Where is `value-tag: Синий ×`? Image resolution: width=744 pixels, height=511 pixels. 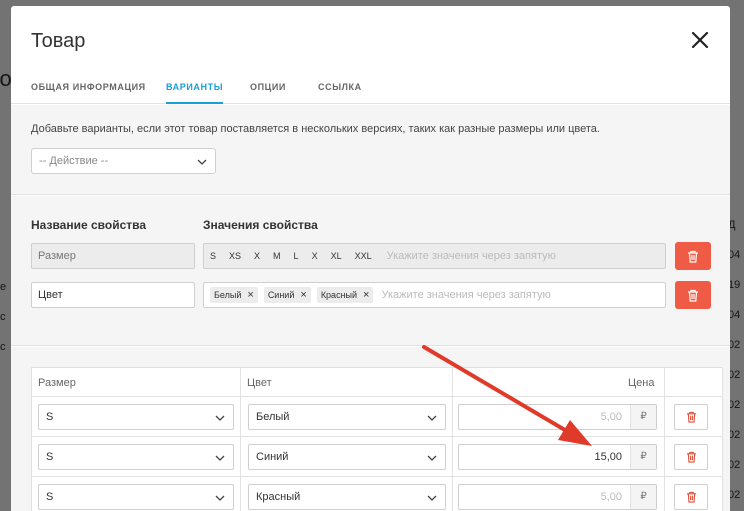
value-tag: Синий × is located at coordinates (287, 295).